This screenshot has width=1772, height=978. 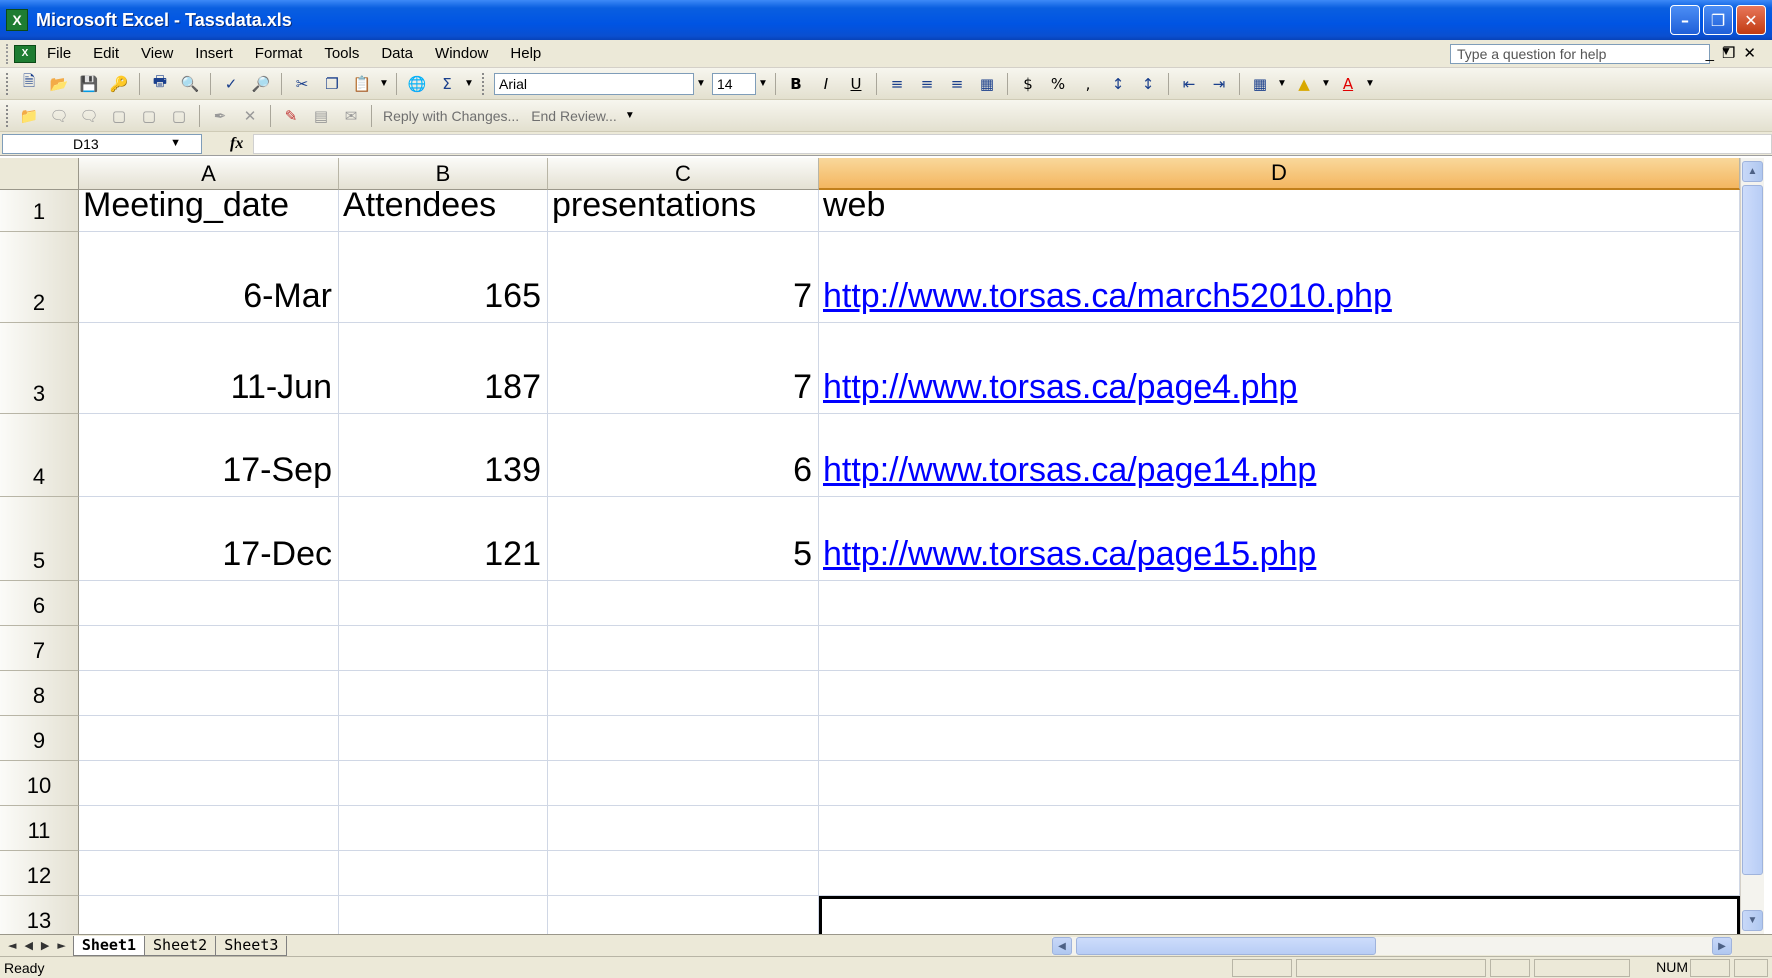 I want to click on fill-color-icon: ▲, so click(x=1304, y=84).